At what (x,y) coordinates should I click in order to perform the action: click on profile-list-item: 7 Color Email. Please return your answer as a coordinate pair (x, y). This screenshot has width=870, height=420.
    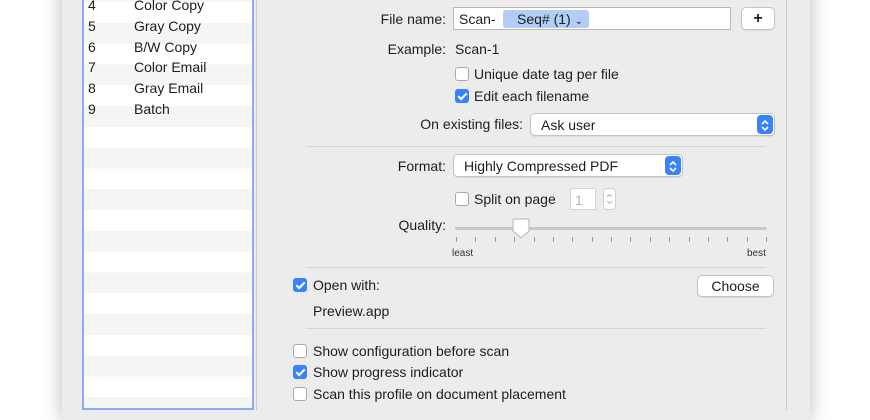
    Looking at the image, I should click on (168, 67).